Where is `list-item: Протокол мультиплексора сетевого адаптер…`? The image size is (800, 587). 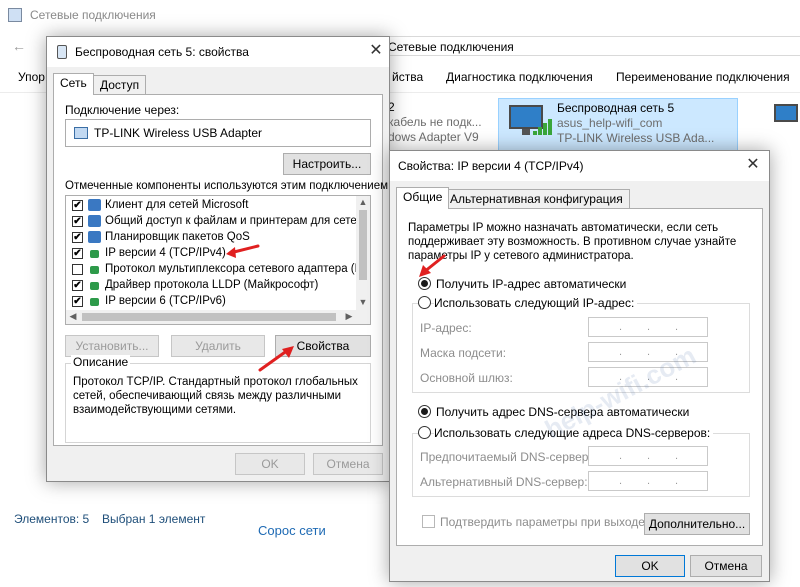
list-item: Протокол мультиплексора сетевого адаптер… is located at coordinates (211, 269).